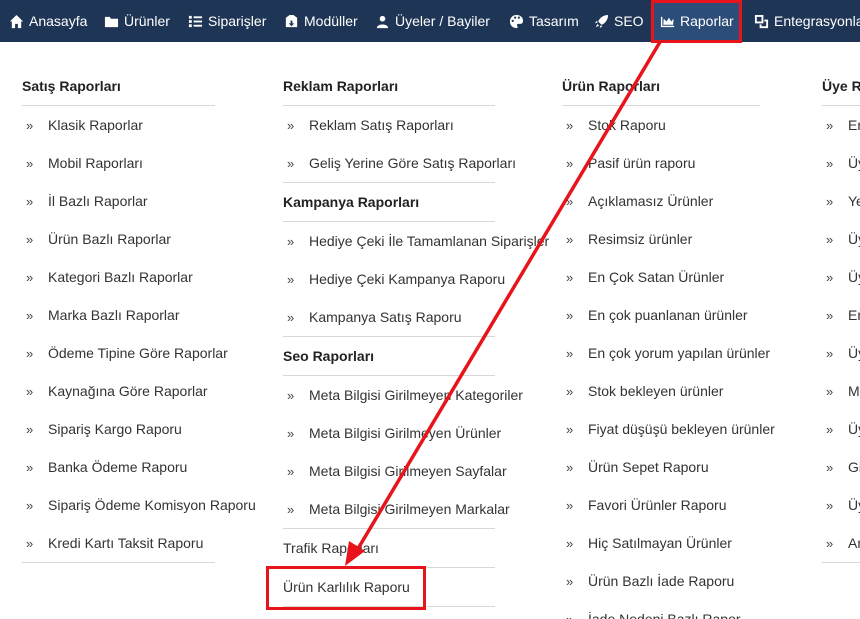  I want to click on urun-report-item: » Resimsiz ürünler, so click(629, 239).